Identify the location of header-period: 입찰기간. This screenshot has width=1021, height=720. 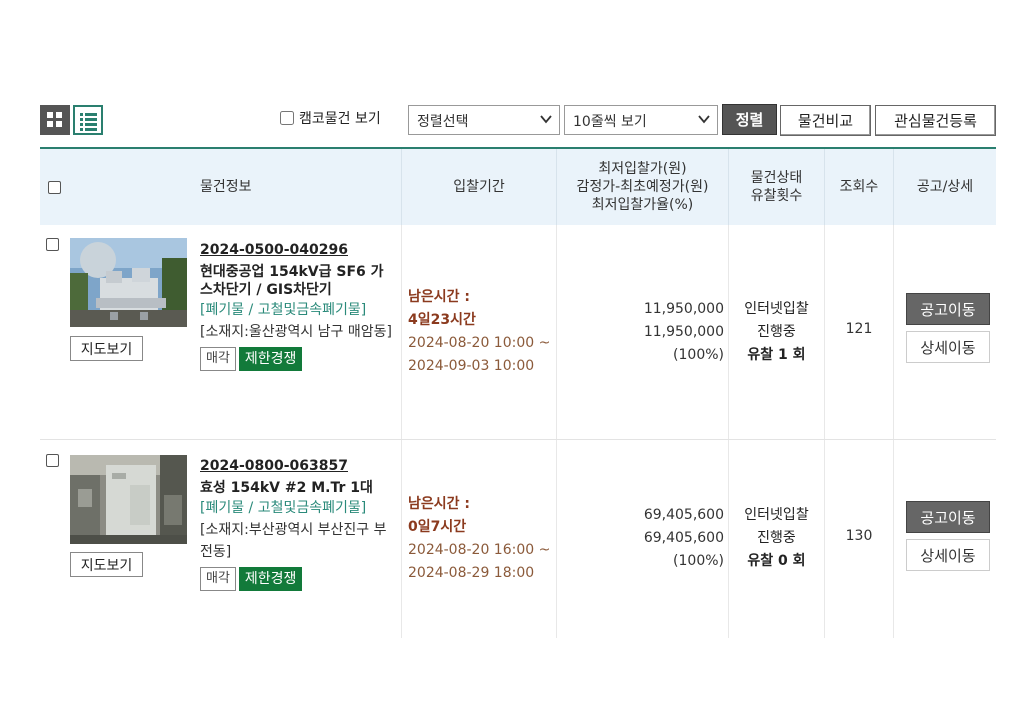
(478, 187).